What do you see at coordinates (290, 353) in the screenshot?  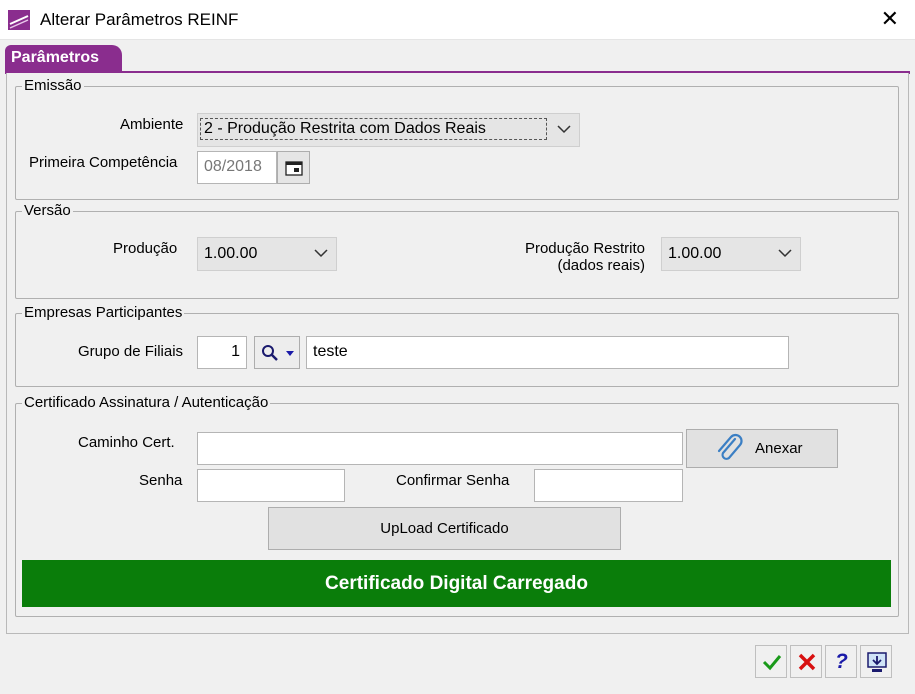 I see `dropdown-arrow-icon` at bounding box center [290, 353].